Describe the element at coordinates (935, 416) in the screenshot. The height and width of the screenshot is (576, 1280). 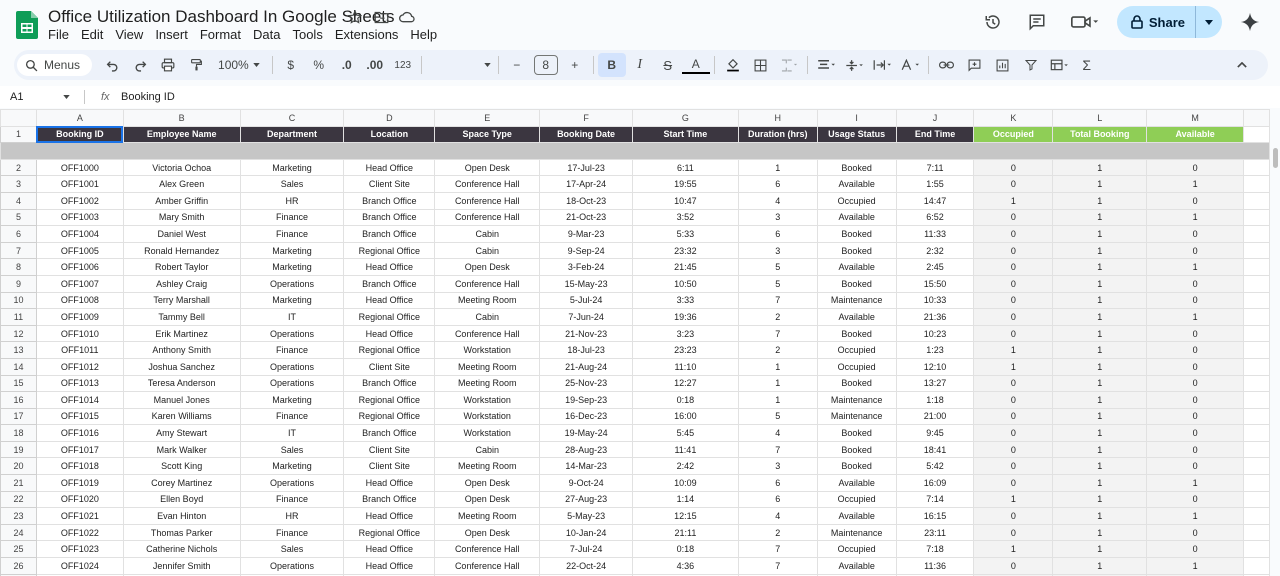
I see `cell: 21:00` at that location.